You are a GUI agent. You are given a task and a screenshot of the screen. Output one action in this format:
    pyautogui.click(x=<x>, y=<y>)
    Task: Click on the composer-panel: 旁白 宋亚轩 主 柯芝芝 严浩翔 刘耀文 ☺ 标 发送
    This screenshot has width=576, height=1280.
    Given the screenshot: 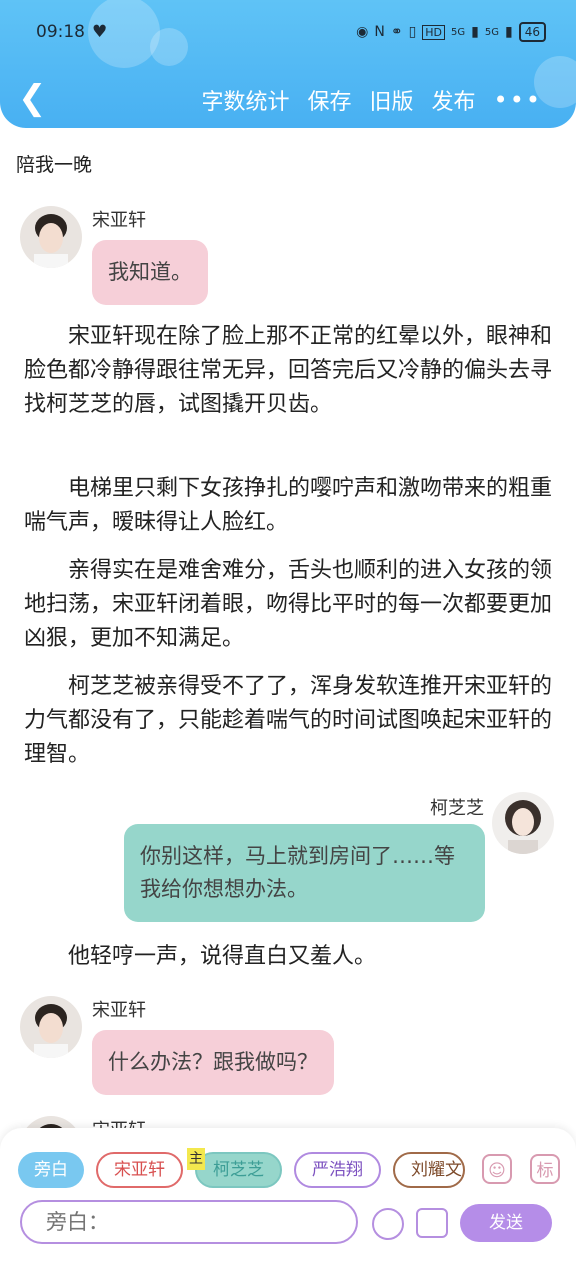 What is the action you would take?
    pyautogui.click(x=288, y=1204)
    